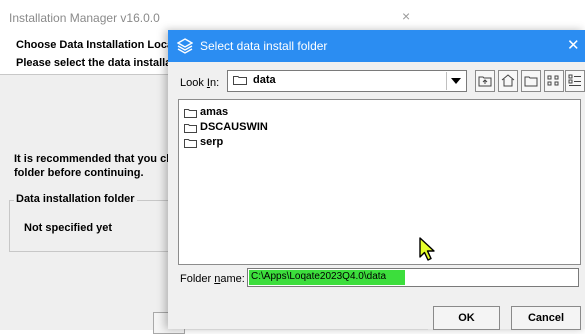 The height and width of the screenshot is (334, 585). What do you see at coordinates (573, 45) in the screenshot?
I see `dialog-close-icon: ✕` at bounding box center [573, 45].